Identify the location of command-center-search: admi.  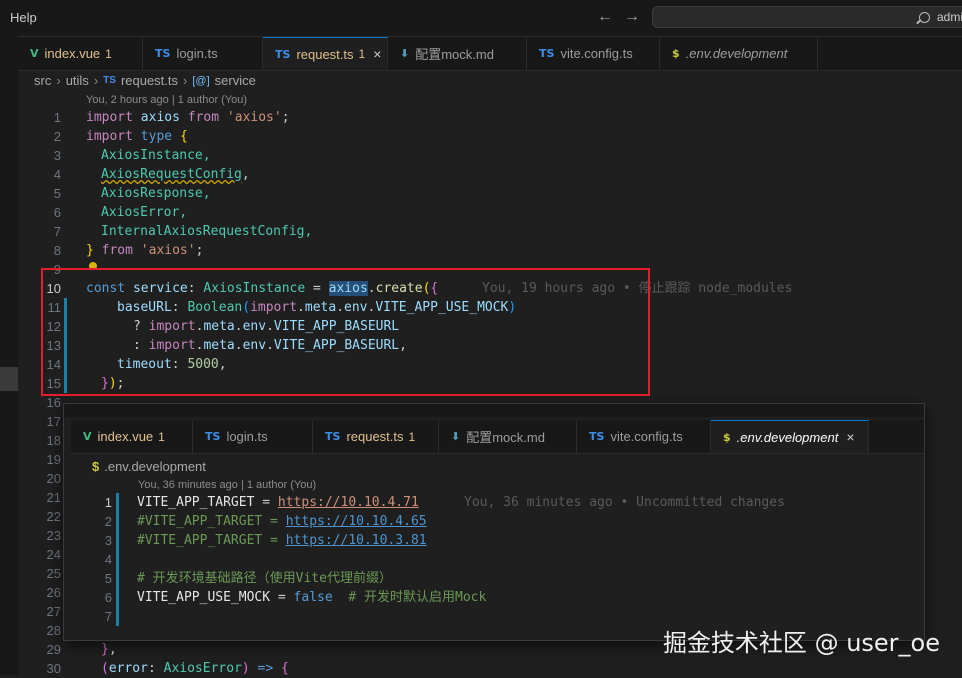
(807, 17).